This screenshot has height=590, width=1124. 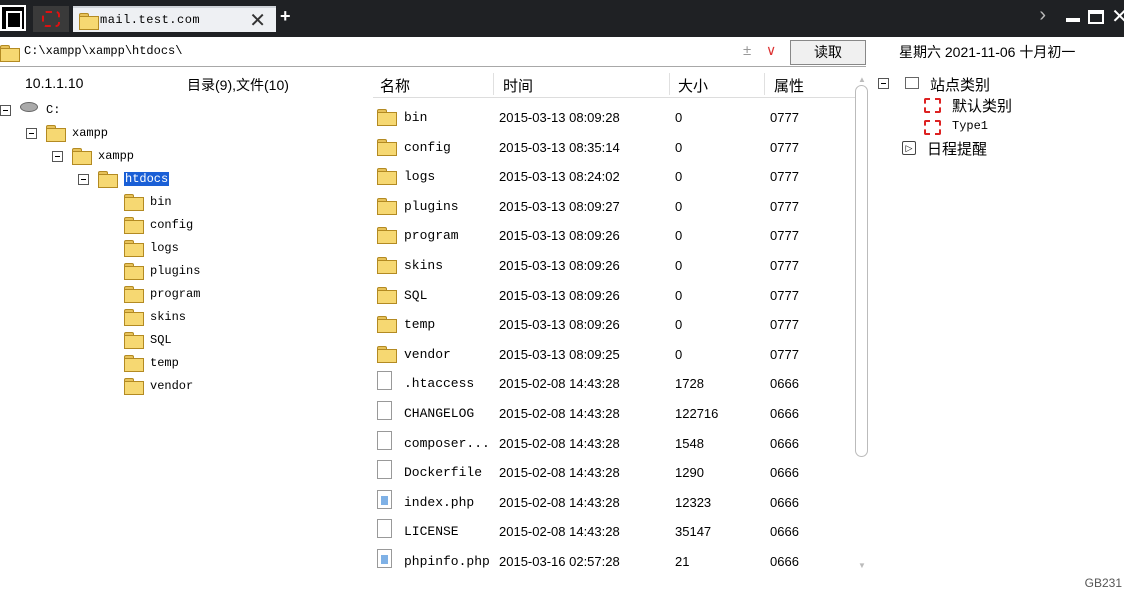 I want to click on list-scrollbar: ▲ ▼, so click(x=861, y=323).